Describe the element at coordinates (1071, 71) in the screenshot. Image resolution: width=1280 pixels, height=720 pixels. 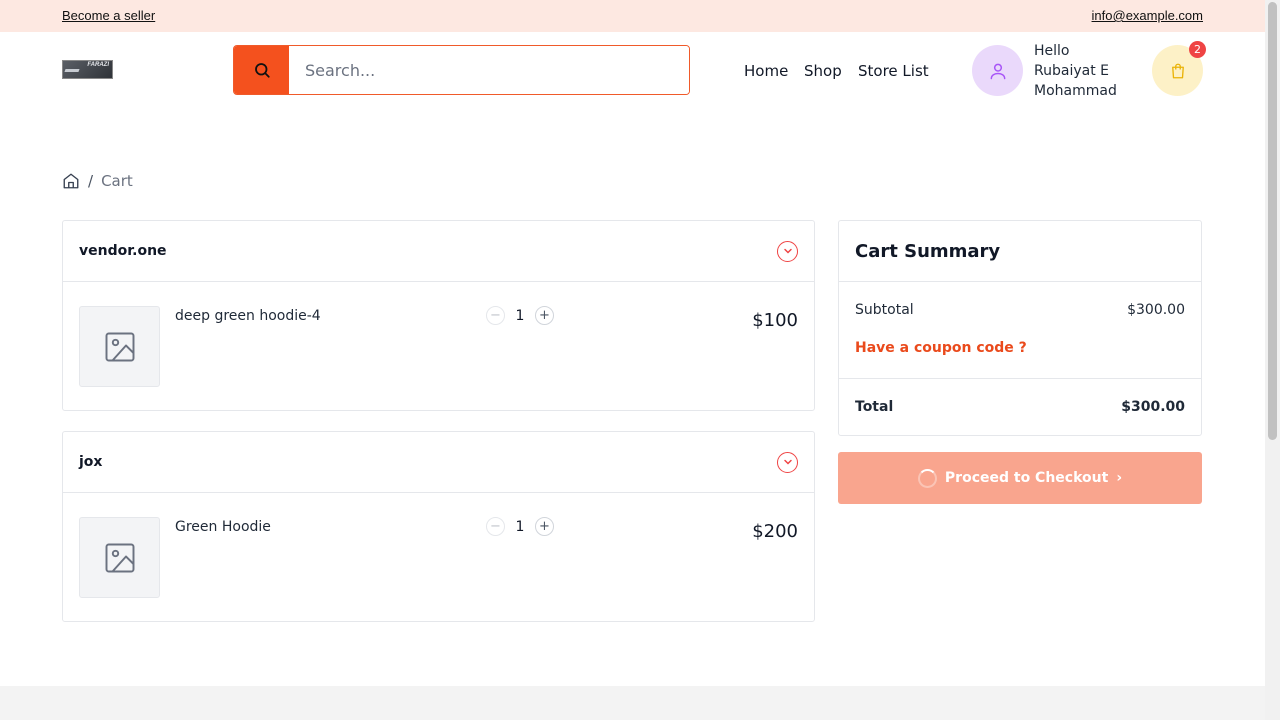
I see `user-name-line1: Rubaiyat E` at that location.